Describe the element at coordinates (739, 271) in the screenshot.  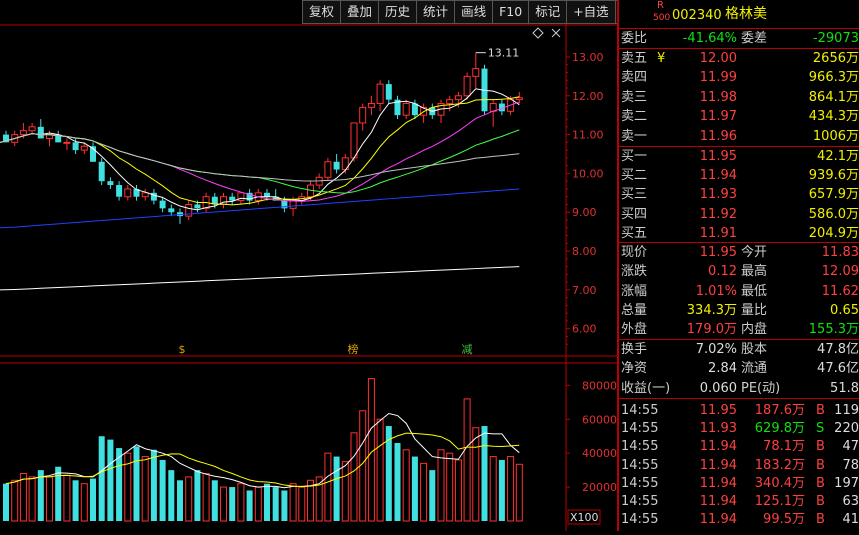
I see `stat-row: 涨跌 0.12 最高 12.09` at that location.